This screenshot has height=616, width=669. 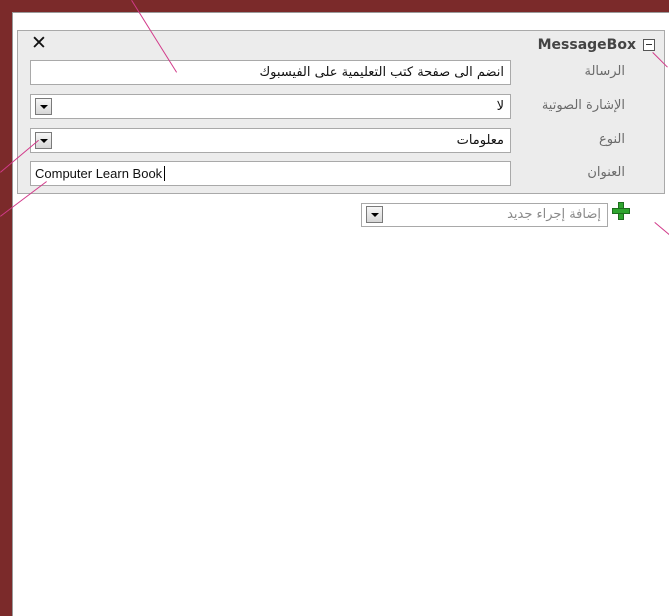 What do you see at coordinates (583, 105) in the screenshot?
I see `beep-label: الإشارة الصوتية` at bounding box center [583, 105].